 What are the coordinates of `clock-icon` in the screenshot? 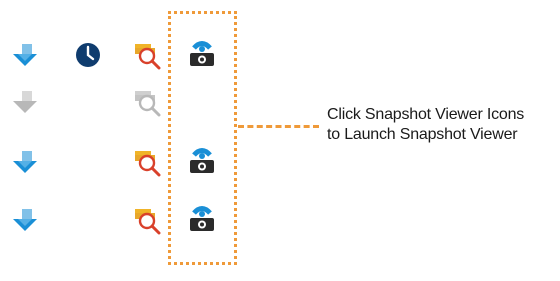 It's located at (88, 55).